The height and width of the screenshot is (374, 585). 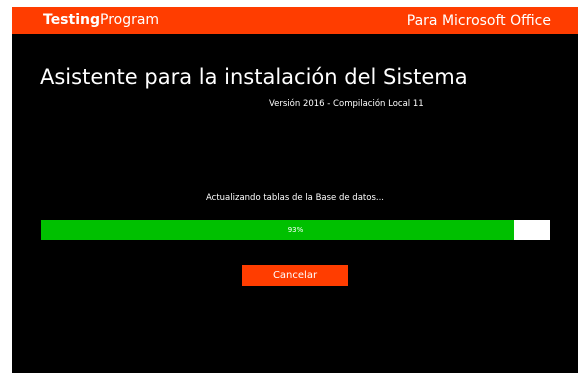 I want to click on brand-logo-testing: Testing, so click(x=71, y=20).